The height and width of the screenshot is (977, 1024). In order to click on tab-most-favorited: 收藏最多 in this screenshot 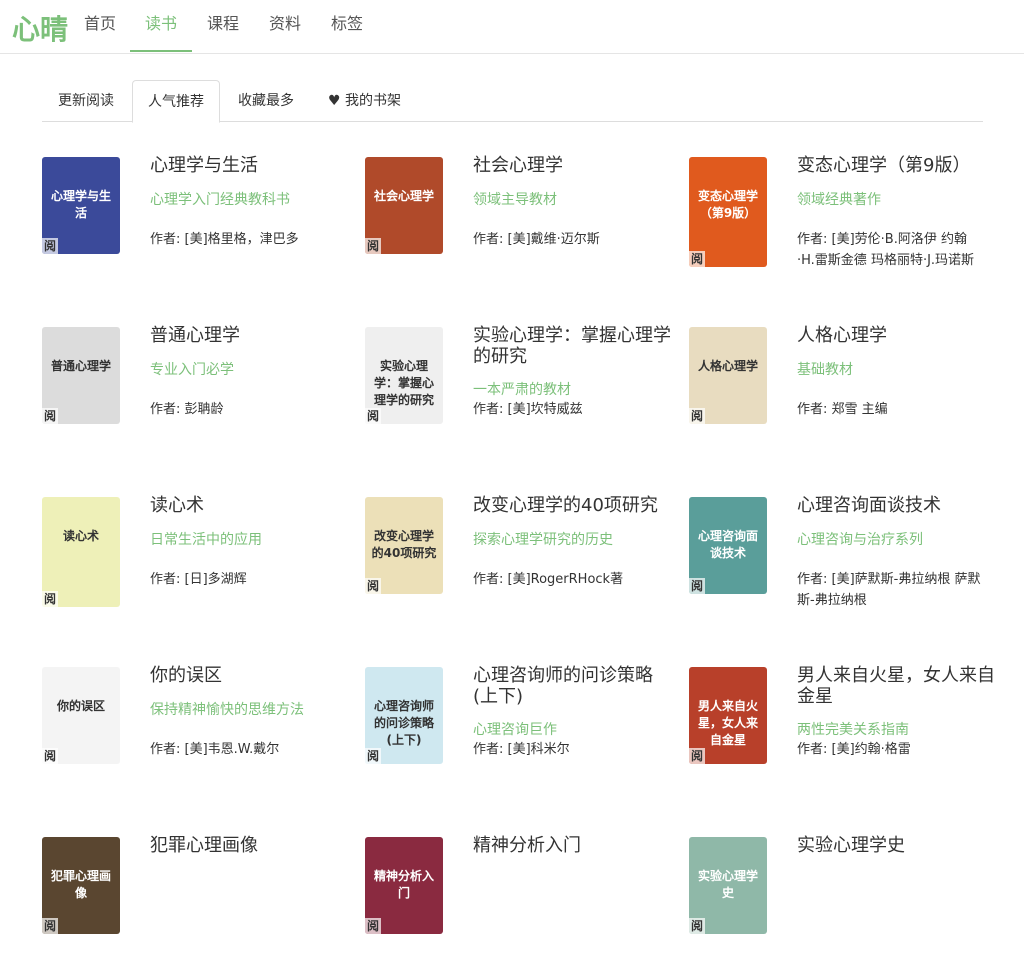, I will do `click(266, 101)`.